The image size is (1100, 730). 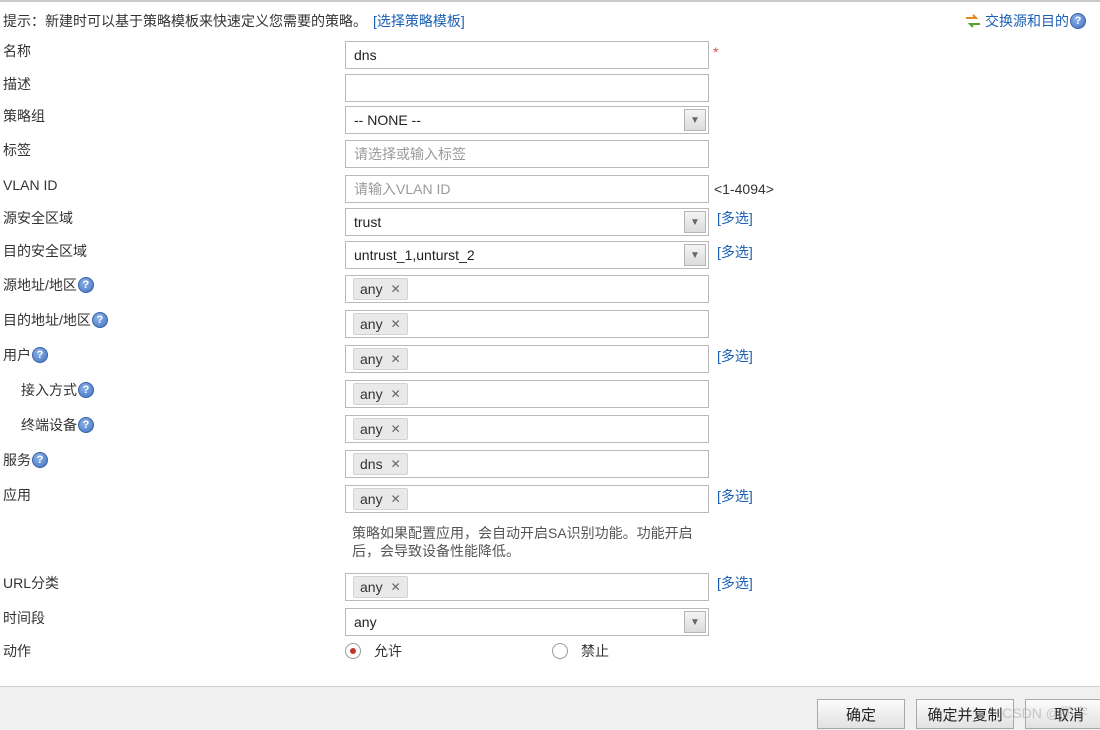 I want to click on action-deny-radio: 禁止, so click(x=580, y=651).